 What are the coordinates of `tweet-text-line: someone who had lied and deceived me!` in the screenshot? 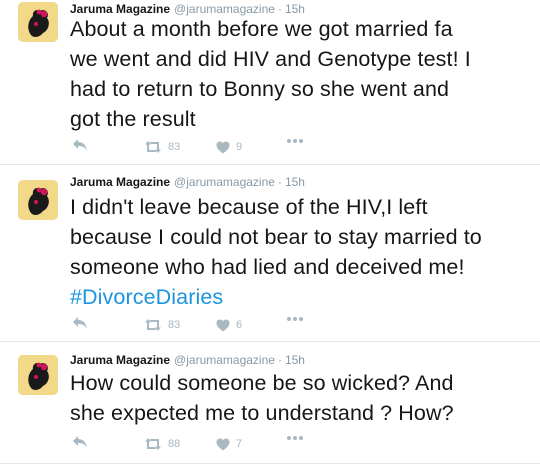 It's located at (267, 267).